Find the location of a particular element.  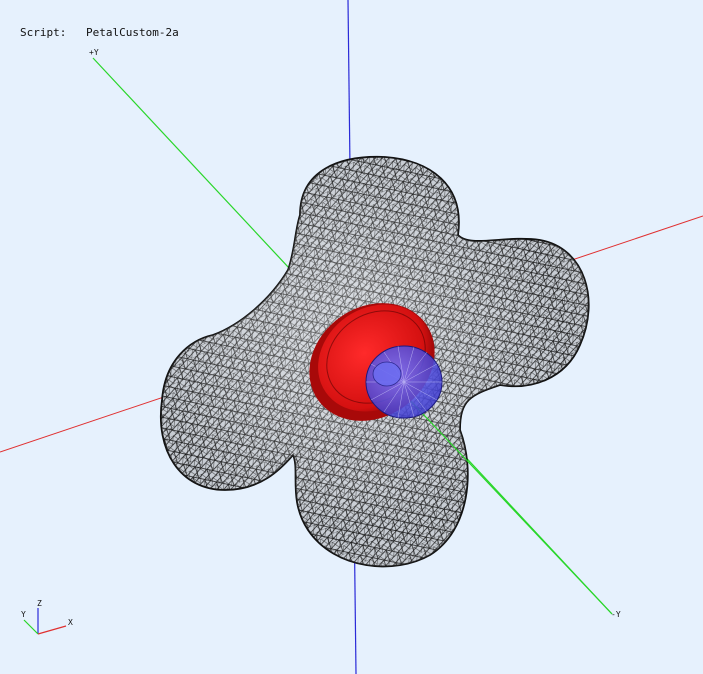

orientation-triad is located at coordinates (45, 621).